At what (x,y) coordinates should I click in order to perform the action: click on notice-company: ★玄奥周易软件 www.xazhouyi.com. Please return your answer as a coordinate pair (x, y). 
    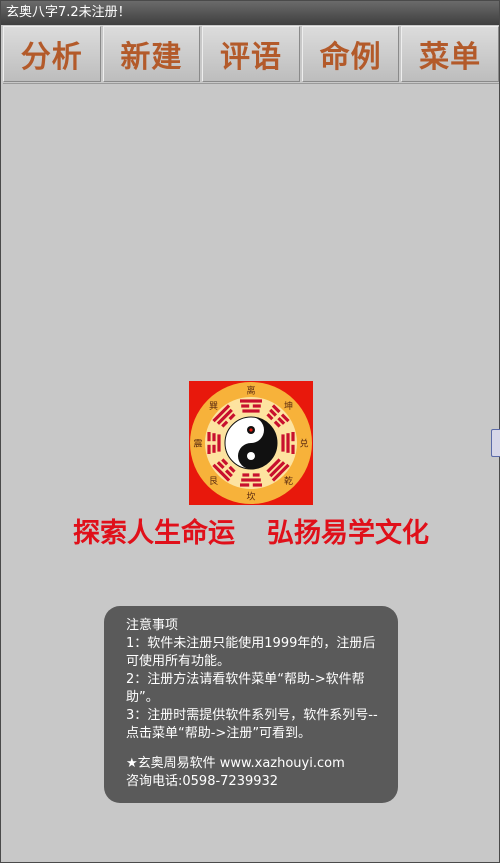
    Looking at the image, I should click on (235, 763).